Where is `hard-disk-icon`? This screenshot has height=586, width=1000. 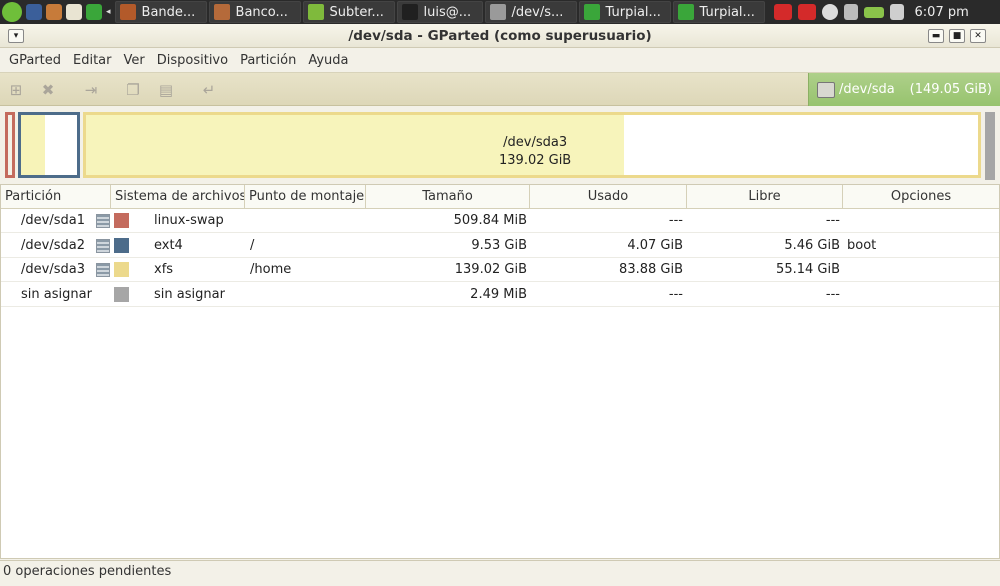
hard-disk-icon is located at coordinates (826, 89).